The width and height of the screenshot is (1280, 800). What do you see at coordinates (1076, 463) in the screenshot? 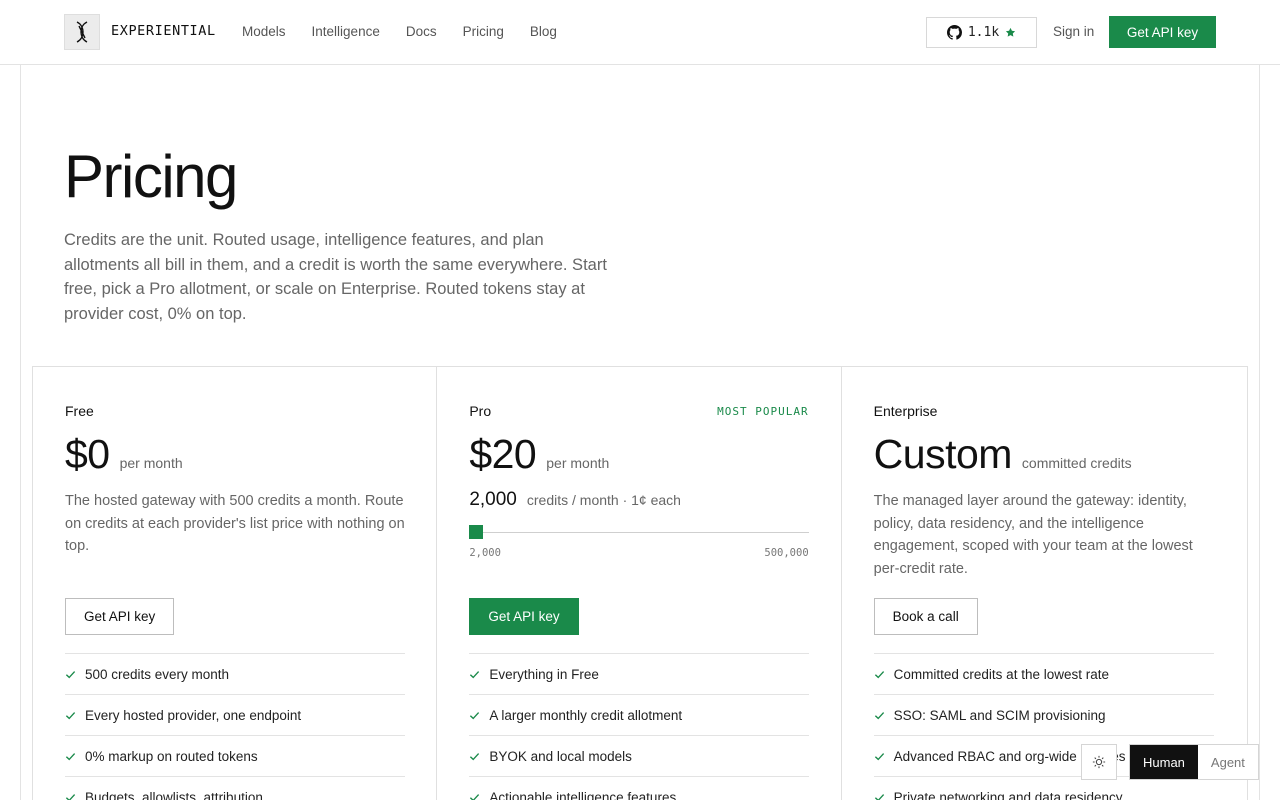
I see `plan-price-unit: committed credits` at bounding box center [1076, 463].